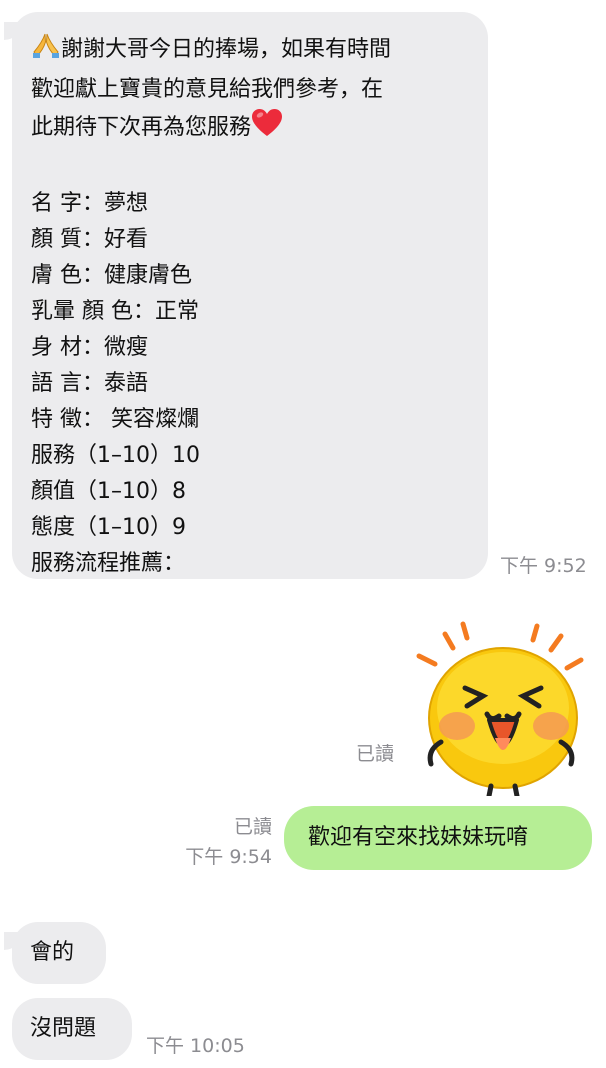  Describe the element at coordinates (111, 275) in the screenshot. I see `message-line: 膚 色：健康膚色` at that location.